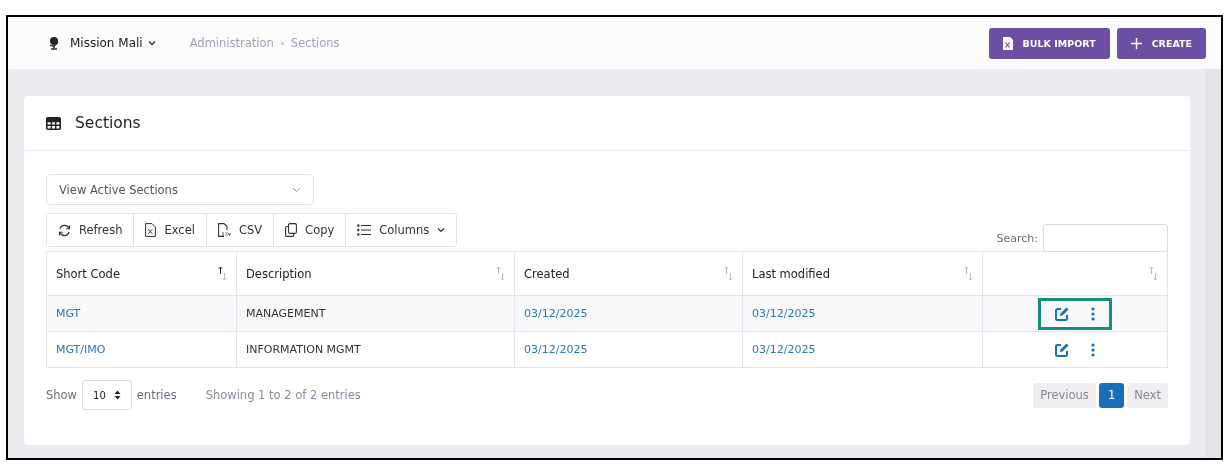 This screenshot has height=465, width=1229. I want to click on file-icon, so click(224, 230).